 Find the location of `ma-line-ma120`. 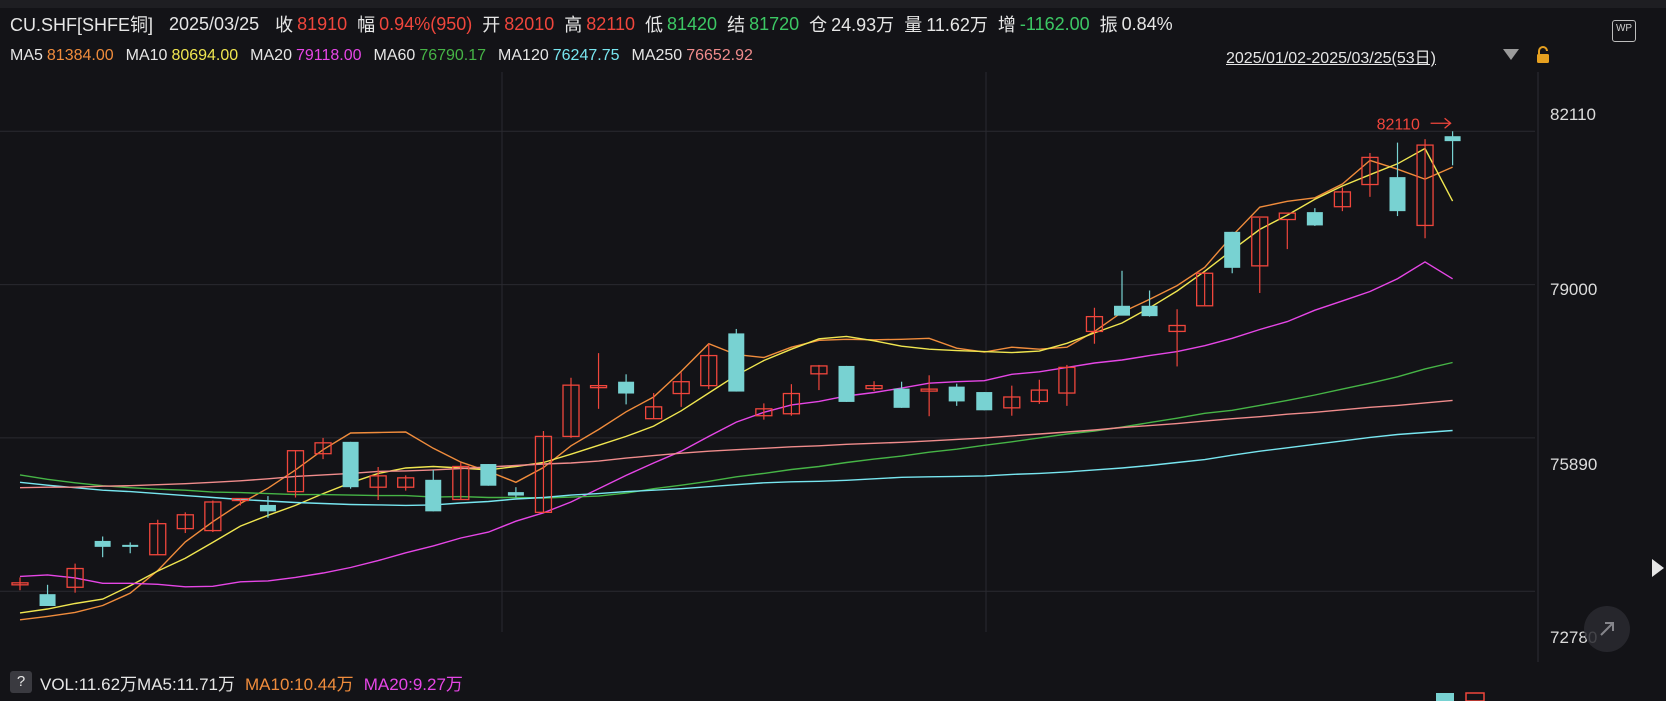

ma-line-ma120 is located at coordinates (736, 468).